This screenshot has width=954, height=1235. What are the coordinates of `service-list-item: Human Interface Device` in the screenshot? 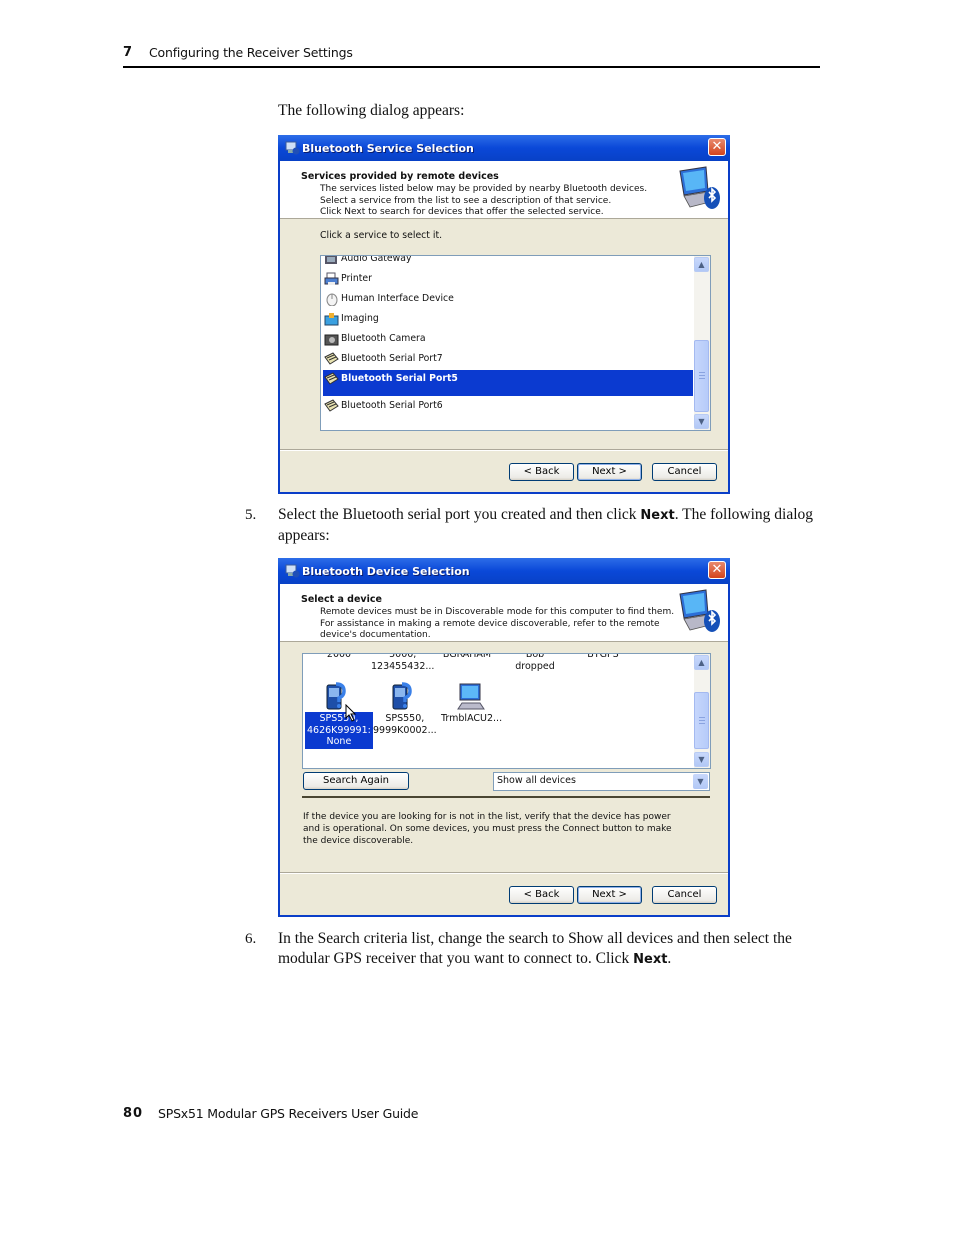 It's located at (508, 299).